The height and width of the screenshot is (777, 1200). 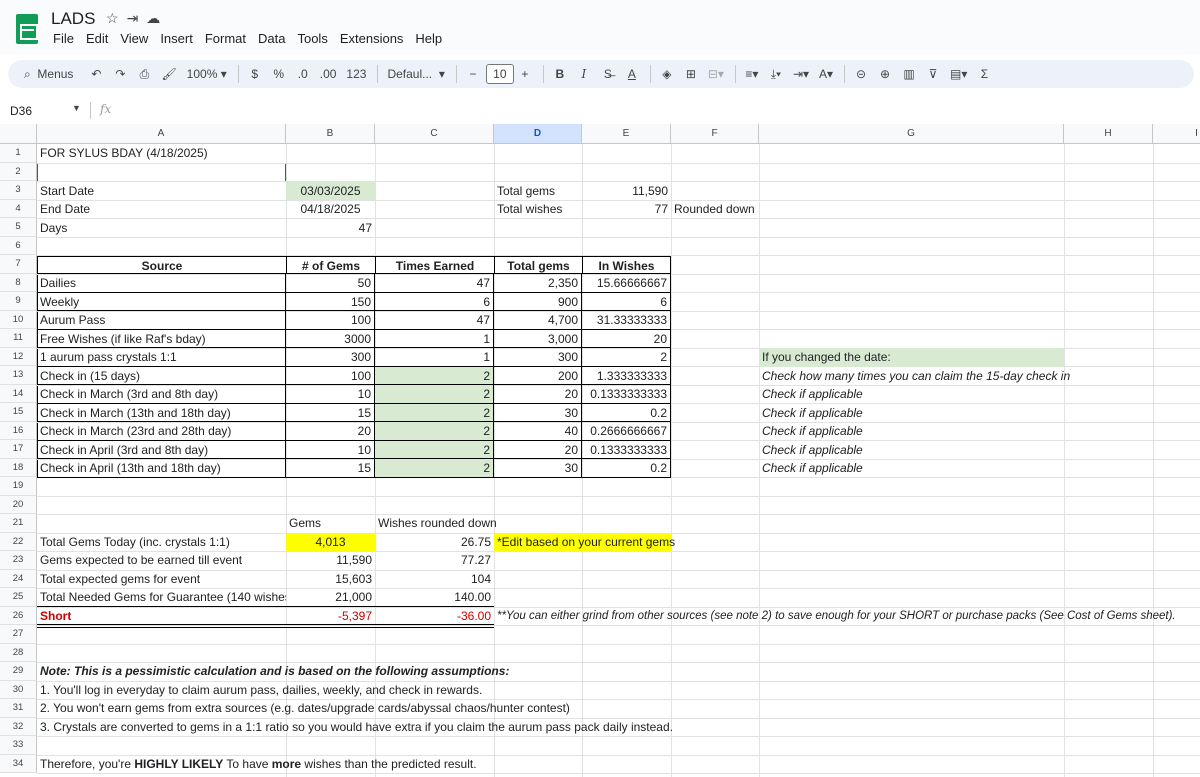 I want to click on cell-b5: 47, so click(x=330, y=228).